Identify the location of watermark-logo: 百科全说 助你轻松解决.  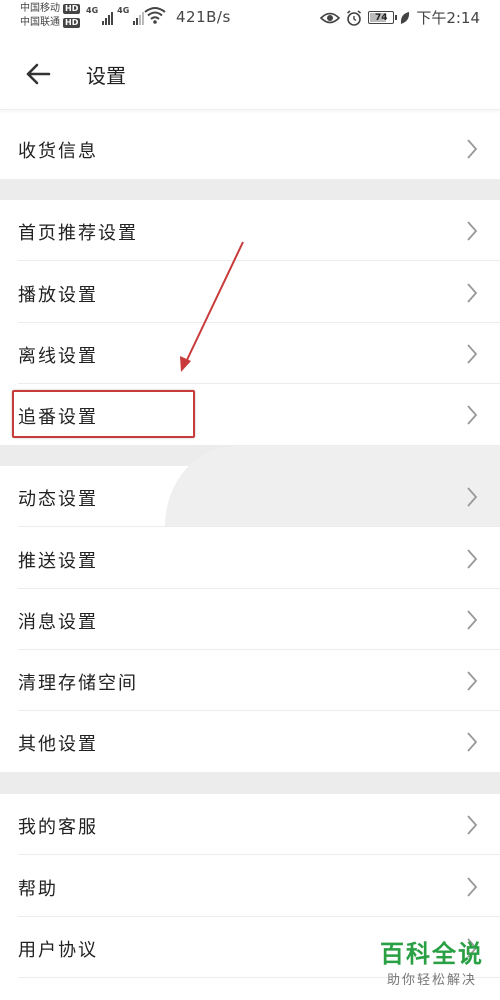
(432, 961).